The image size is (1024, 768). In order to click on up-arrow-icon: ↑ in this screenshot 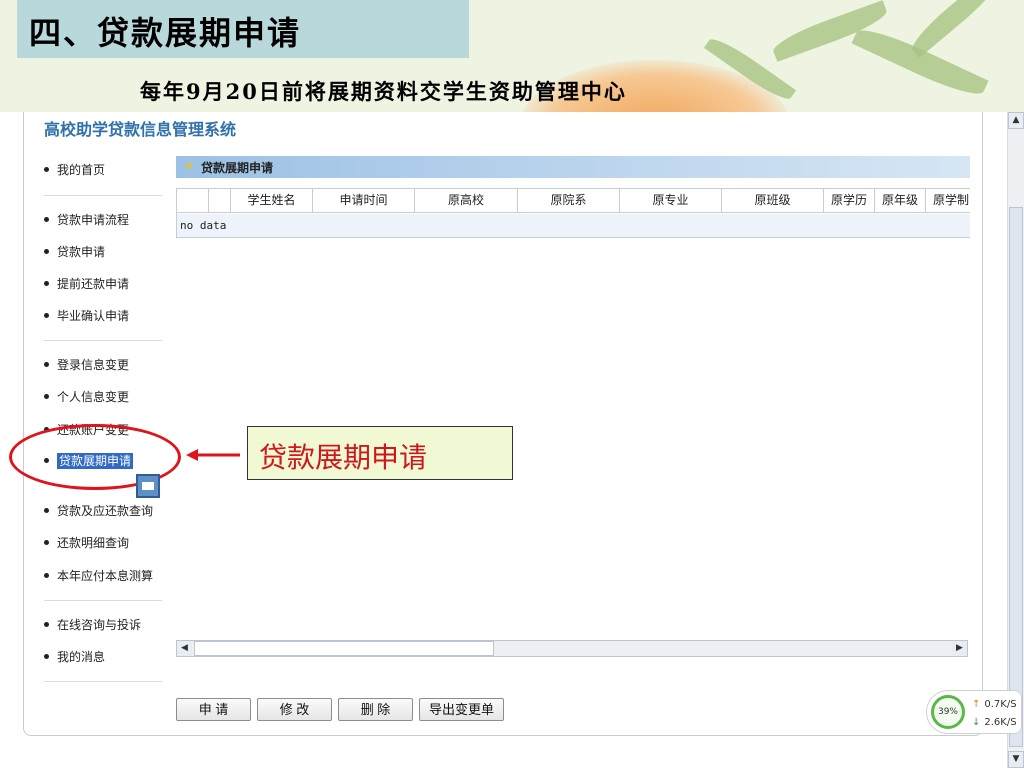, I will do `click(976, 704)`.